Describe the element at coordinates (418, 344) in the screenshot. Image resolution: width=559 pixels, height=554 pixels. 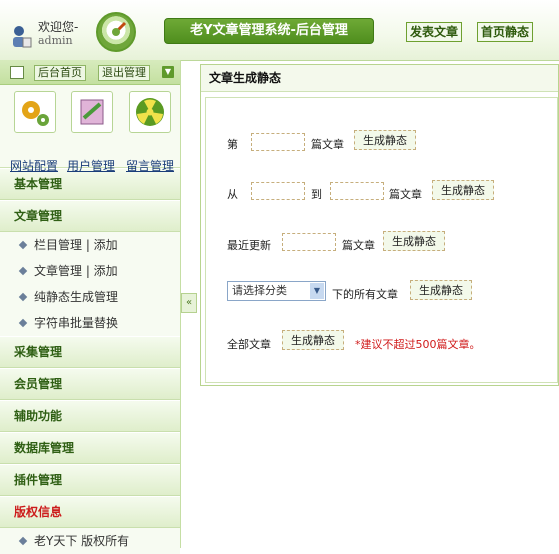
I see `limit-note: *建议不超过500篇文章。` at that location.